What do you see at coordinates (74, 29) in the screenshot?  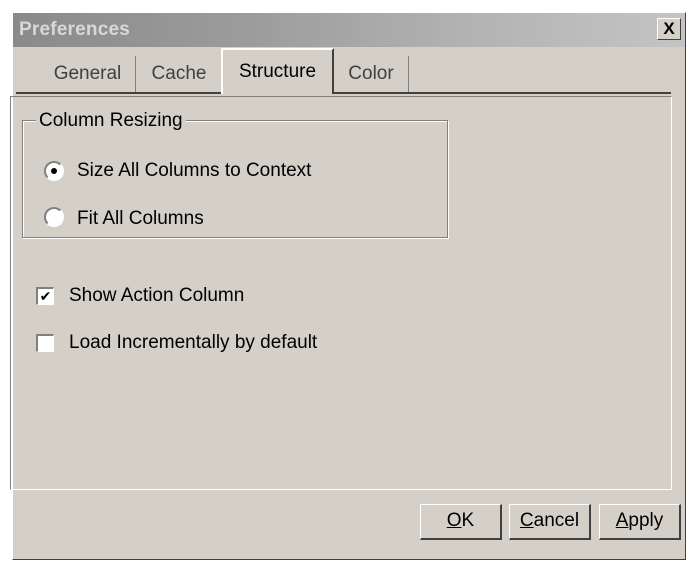 I see `window-title: Preferences` at bounding box center [74, 29].